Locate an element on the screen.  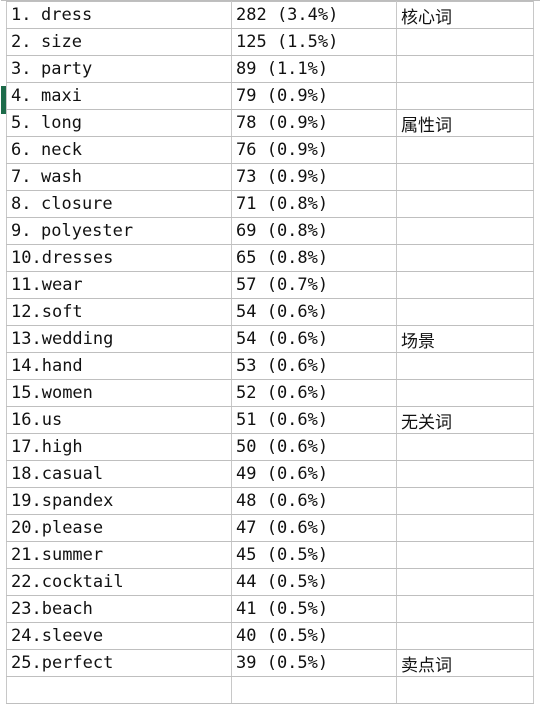
cell-term: 15.women is located at coordinates (119, 393).